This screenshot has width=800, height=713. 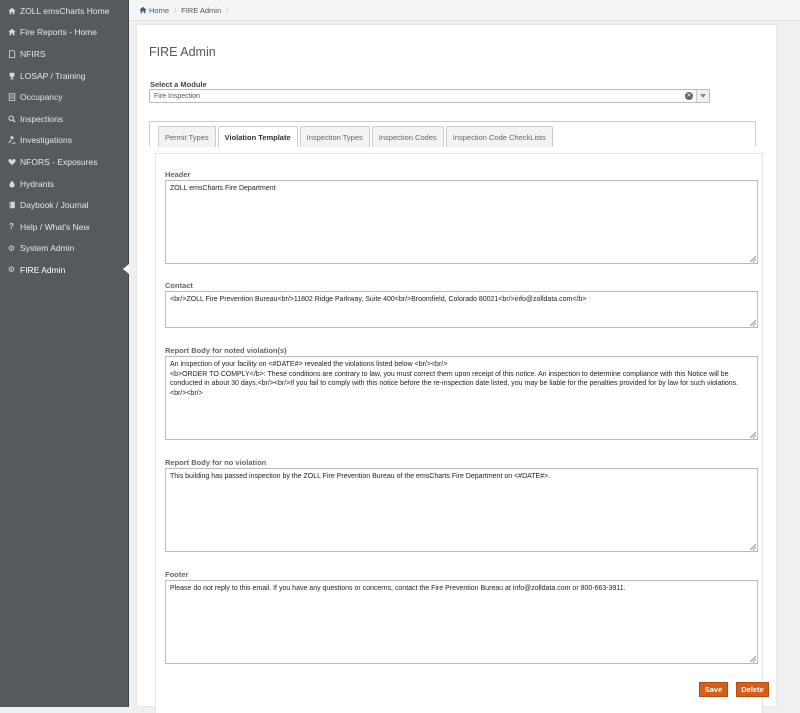 What do you see at coordinates (408, 136) in the screenshot?
I see `tab-inspection-codes: Inspection Codes` at bounding box center [408, 136].